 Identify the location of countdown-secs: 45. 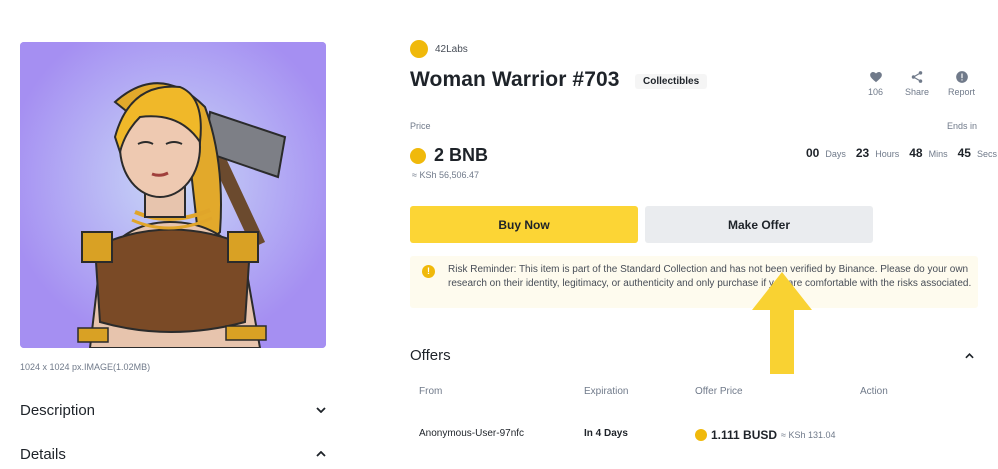
(964, 153).